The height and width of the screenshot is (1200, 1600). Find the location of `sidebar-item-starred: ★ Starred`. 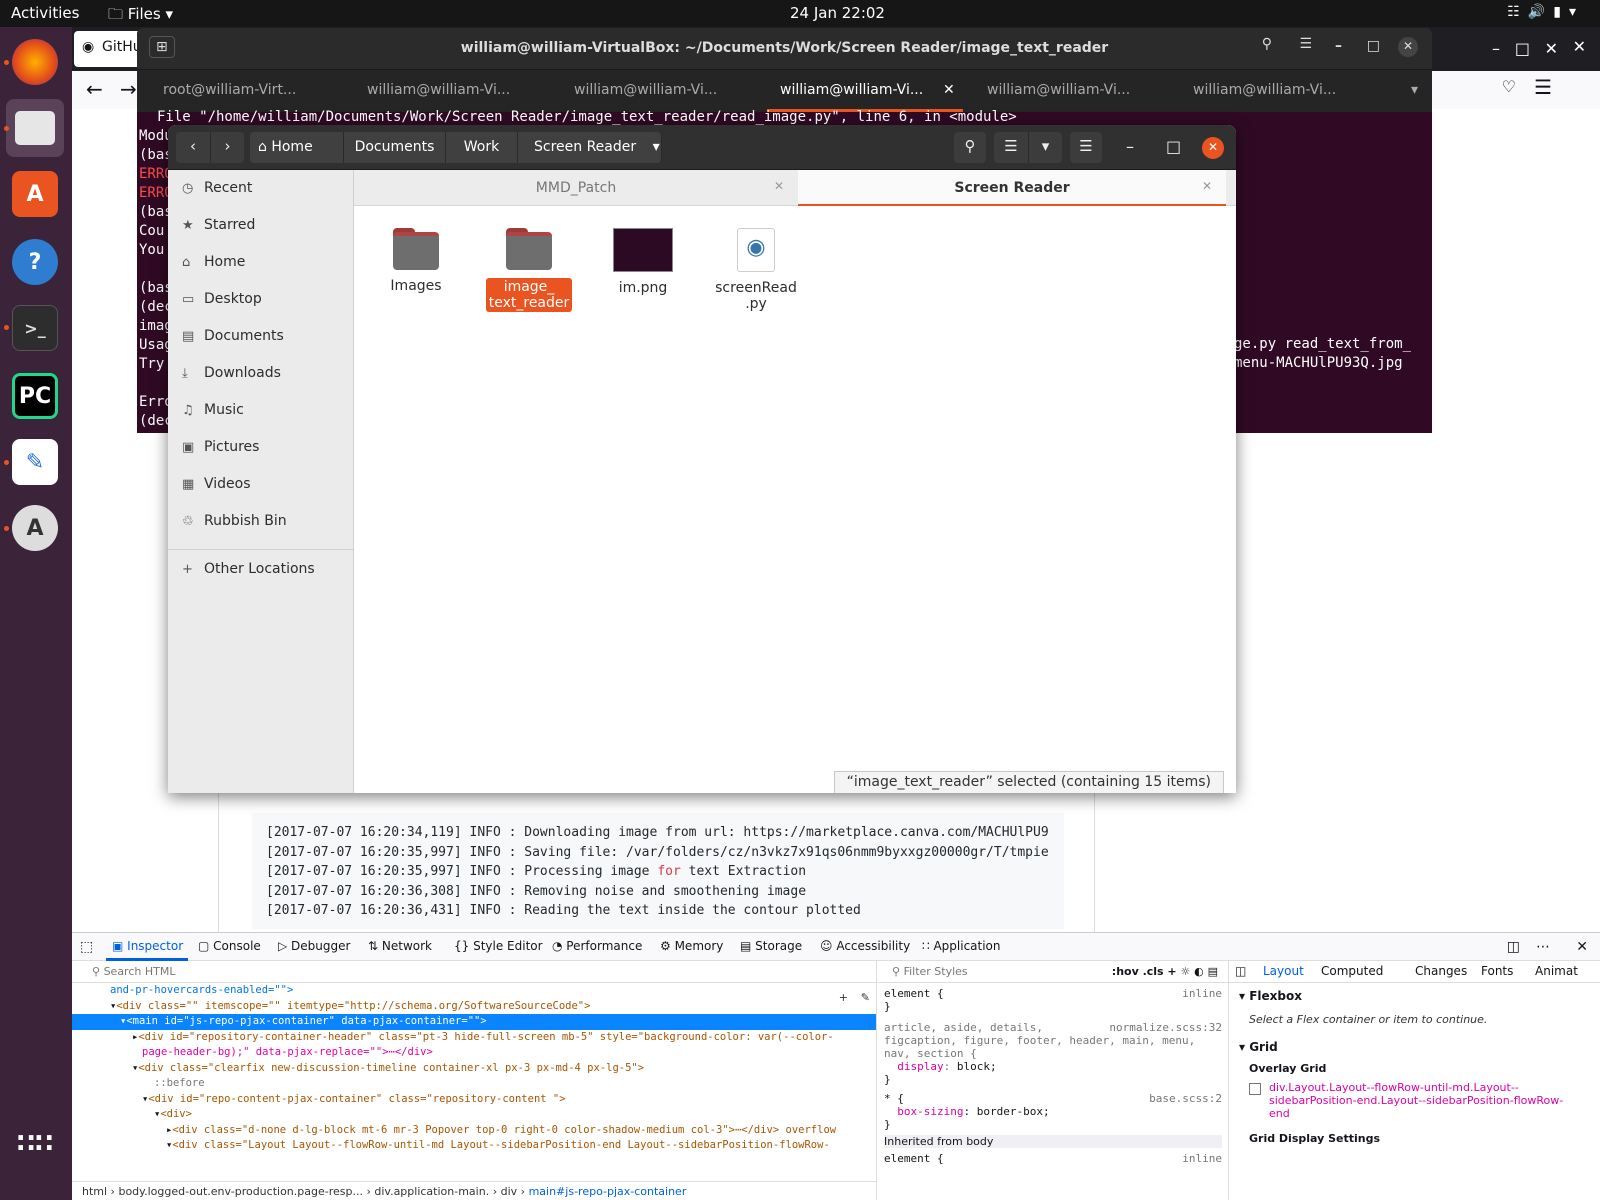

sidebar-item-starred: ★ Starred is located at coordinates (218, 228).